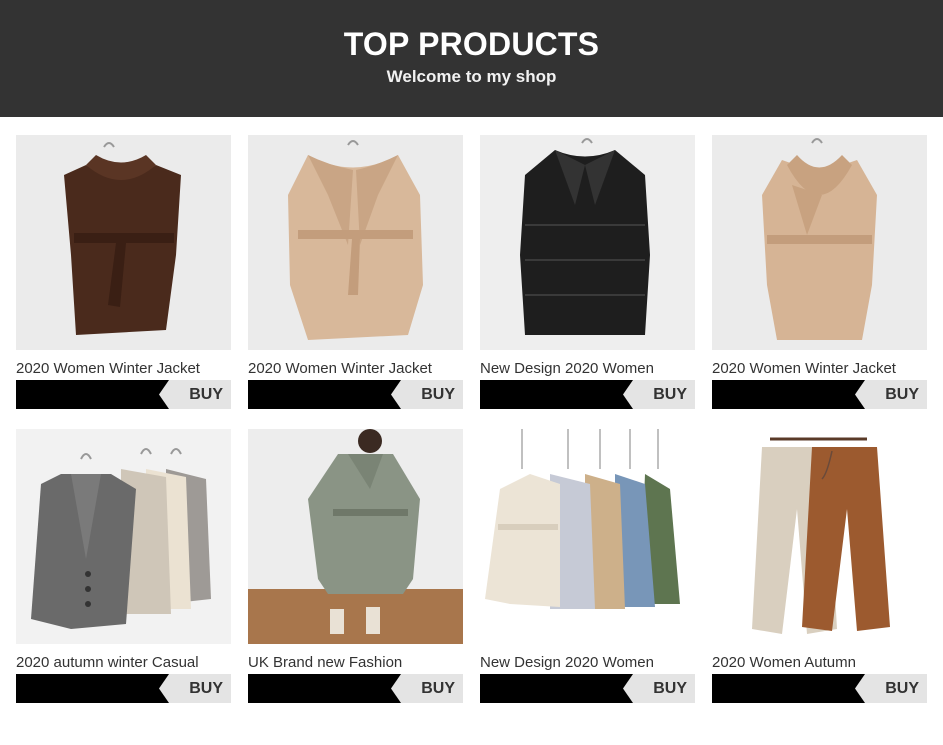  I want to click on page-title: TOP PRODUCTS, so click(471, 44).